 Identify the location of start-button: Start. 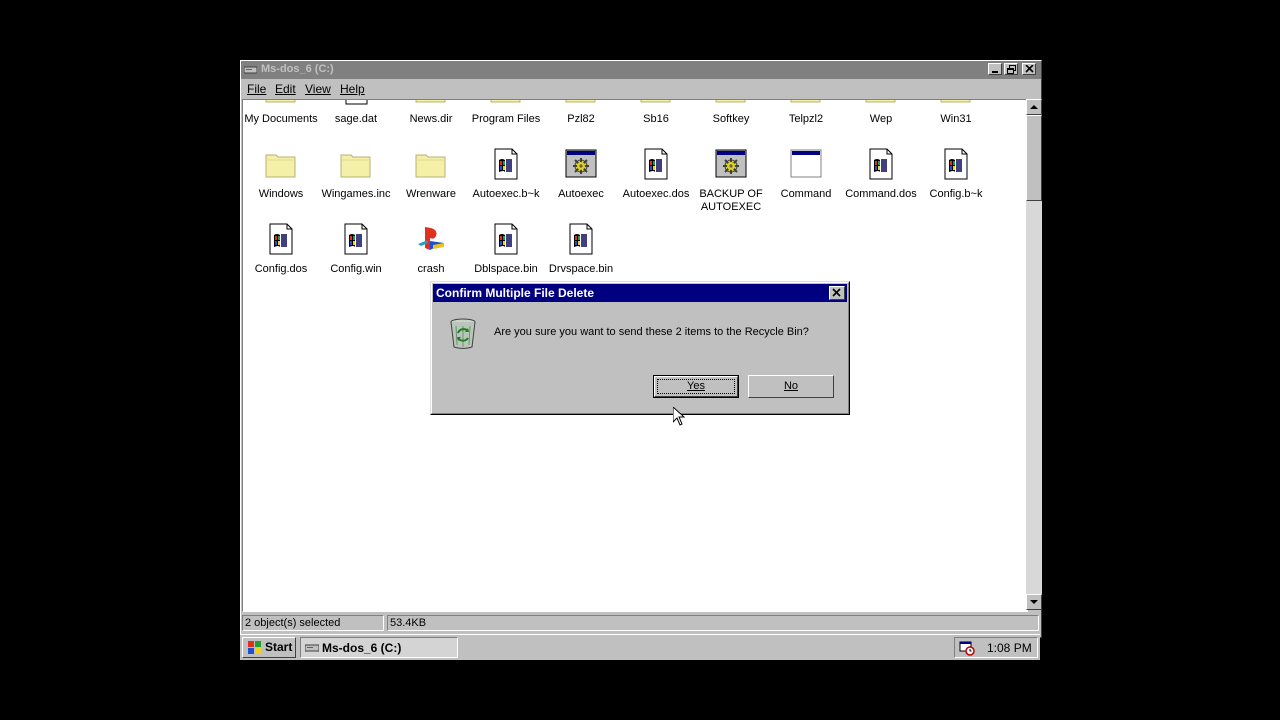
(269, 647).